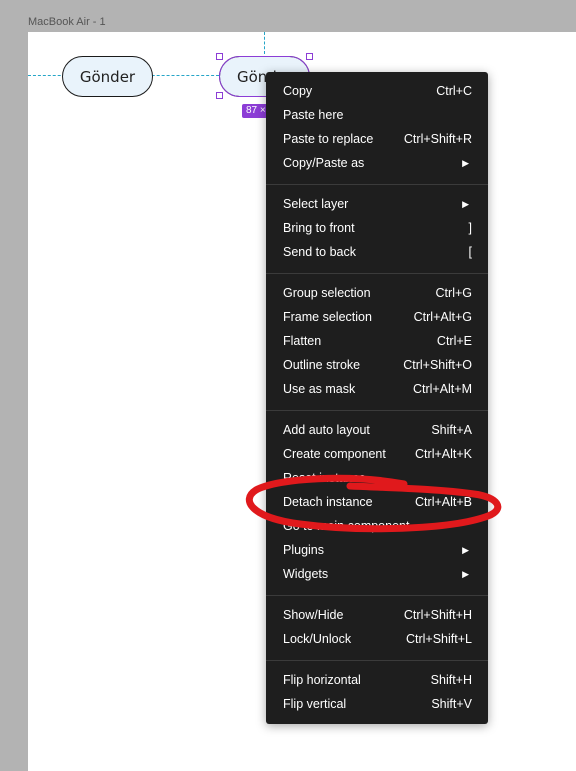  I want to click on menu-item-detach-instance: Detach instance Ctrl+Alt+B, so click(377, 502).